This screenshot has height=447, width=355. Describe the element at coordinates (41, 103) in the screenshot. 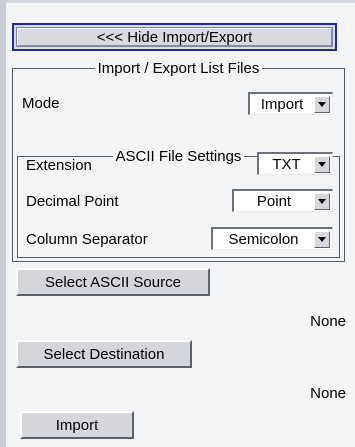

I see `mode-label: Mode` at that location.